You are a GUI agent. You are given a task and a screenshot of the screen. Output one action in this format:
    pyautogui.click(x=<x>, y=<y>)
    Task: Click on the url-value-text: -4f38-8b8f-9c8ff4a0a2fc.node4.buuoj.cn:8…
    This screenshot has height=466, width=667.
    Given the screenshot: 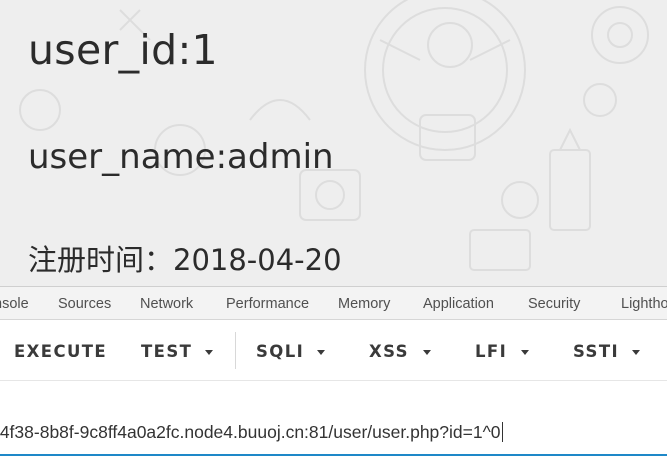 What is the action you would take?
    pyautogui.click(x=250, y=432)
    